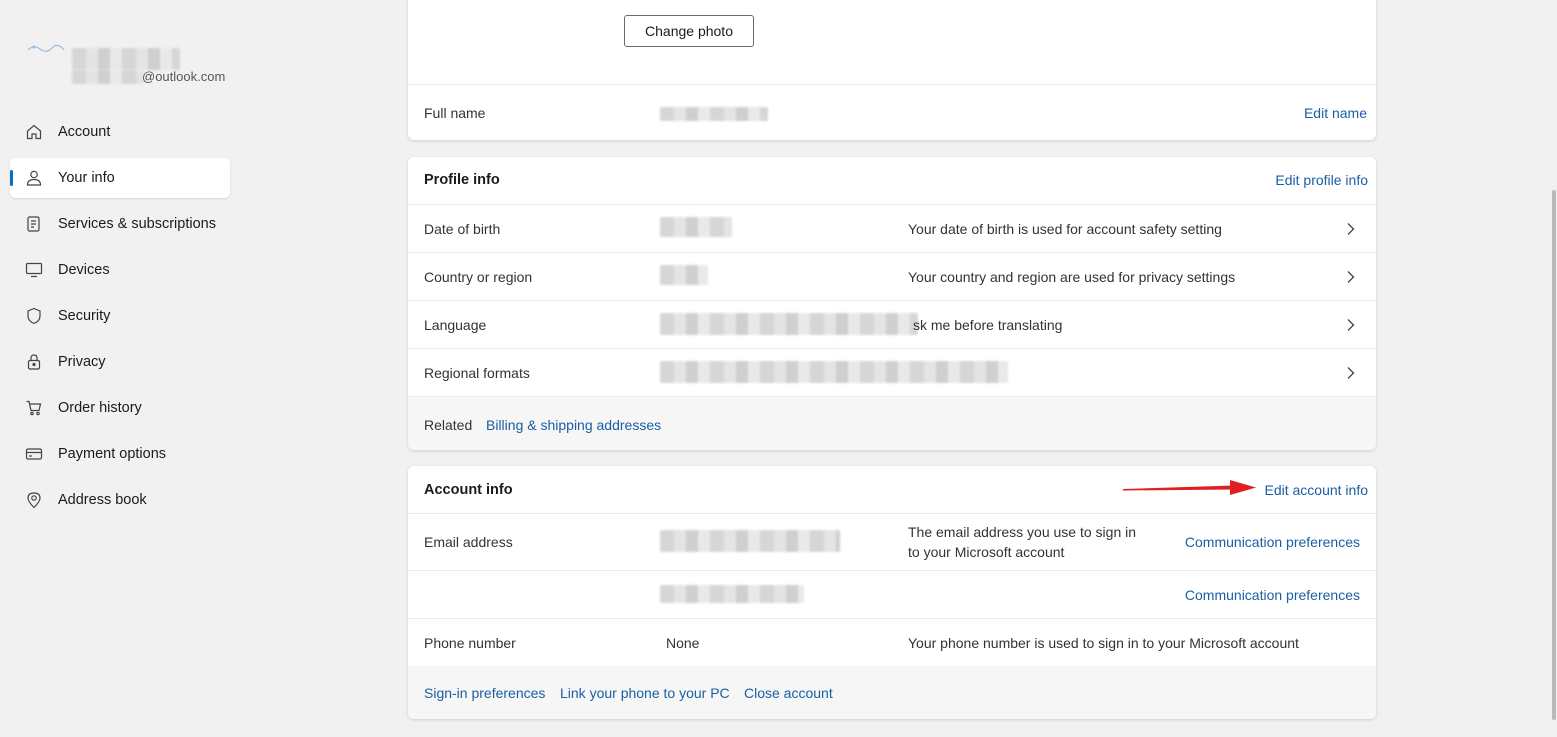  Describe the element at coordinates (34, 270) in the screenshot. I see `monitor-icon` at that location.